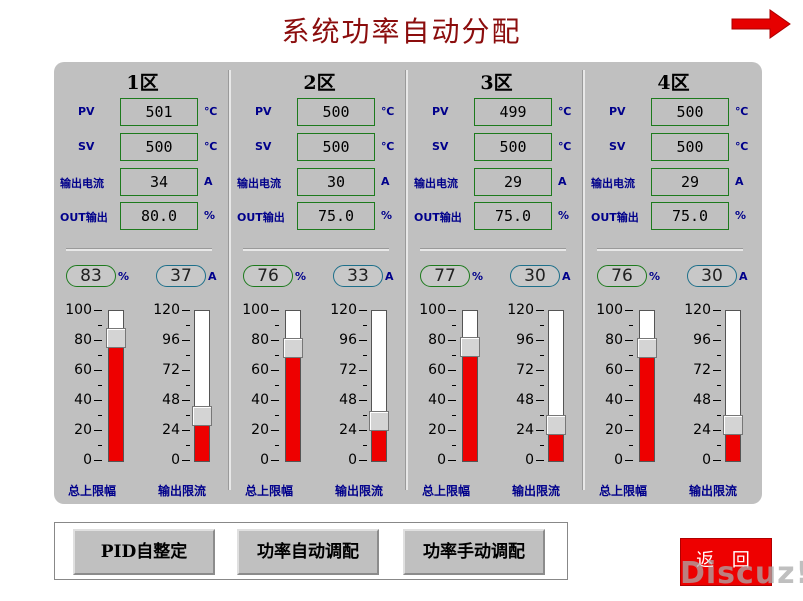 This screenshot has width=803, height=601. What do you see at coordinates (513, 112) in the screenshot?
I see `pv-value-field: 499` at bounding box center [513, 112].